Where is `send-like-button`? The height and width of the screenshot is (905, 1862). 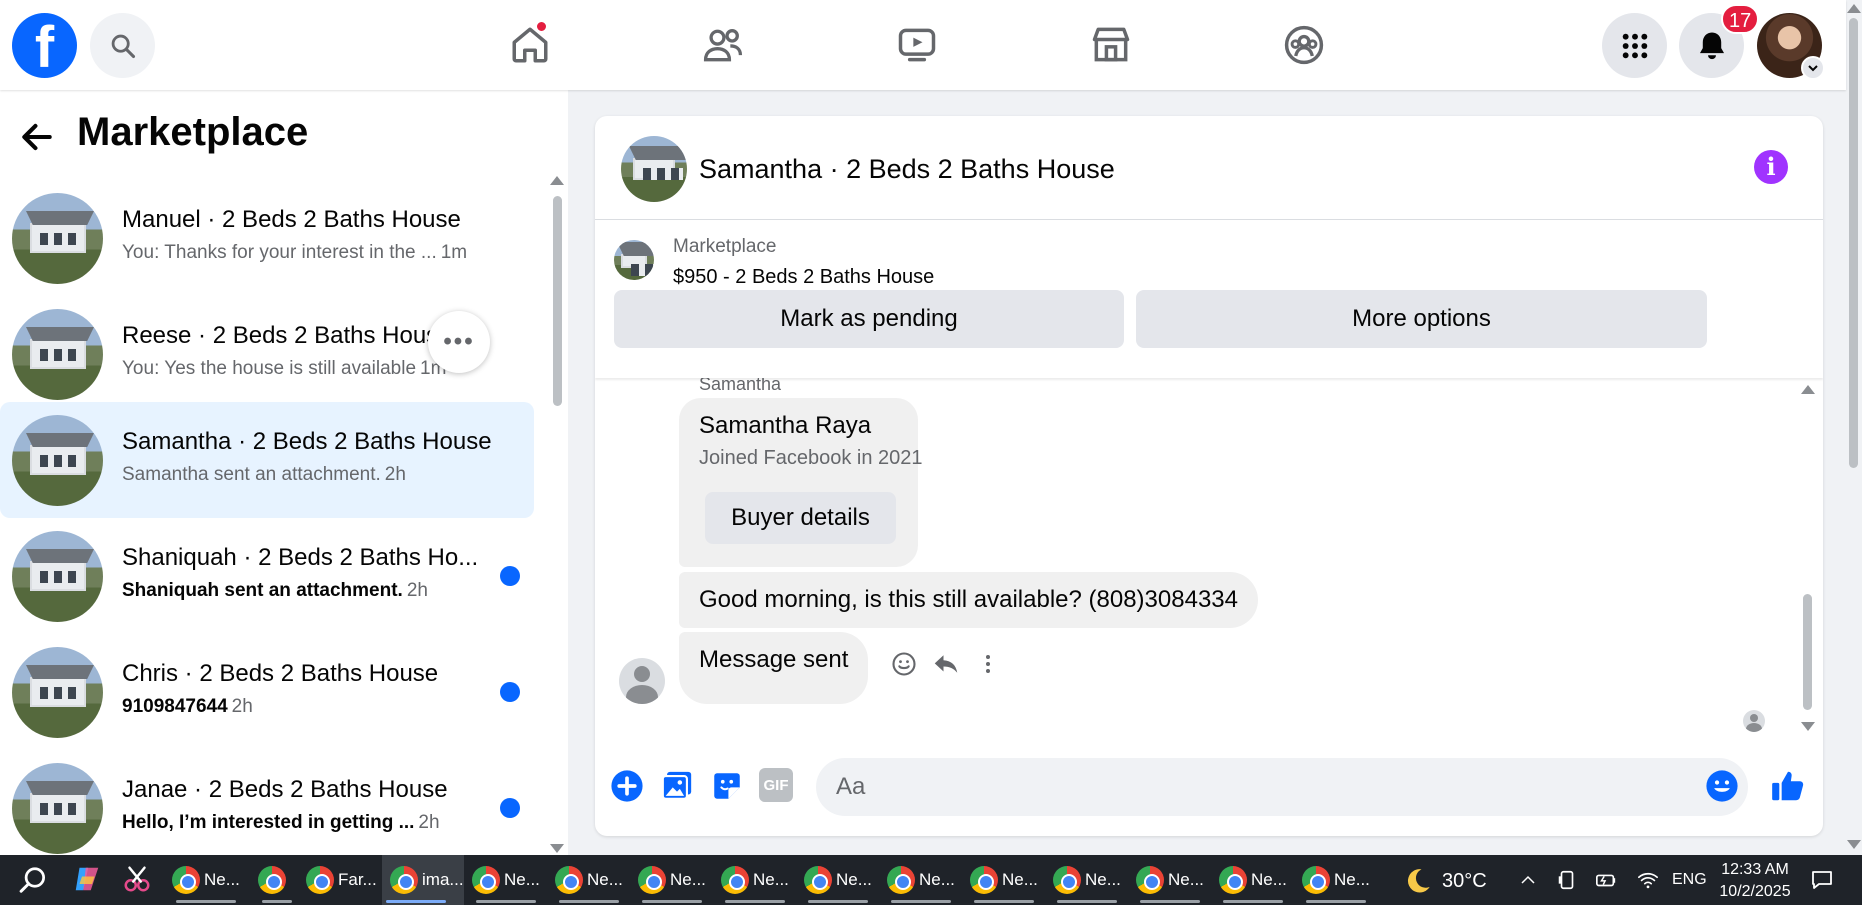
send-like-button is located at coordinates (1788, 786).